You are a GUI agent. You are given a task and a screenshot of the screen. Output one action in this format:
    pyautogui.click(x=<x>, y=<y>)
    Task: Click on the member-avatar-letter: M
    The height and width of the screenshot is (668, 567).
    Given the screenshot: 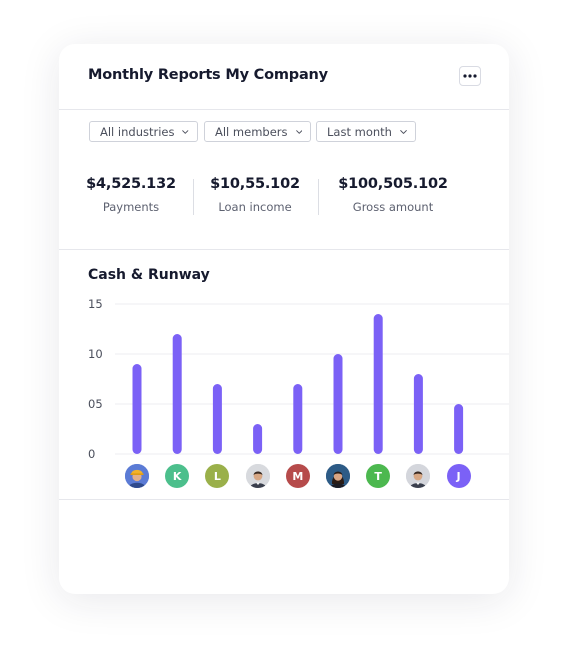 What is the action you would take?
    pyautogui.click(x=297, y=476)
    